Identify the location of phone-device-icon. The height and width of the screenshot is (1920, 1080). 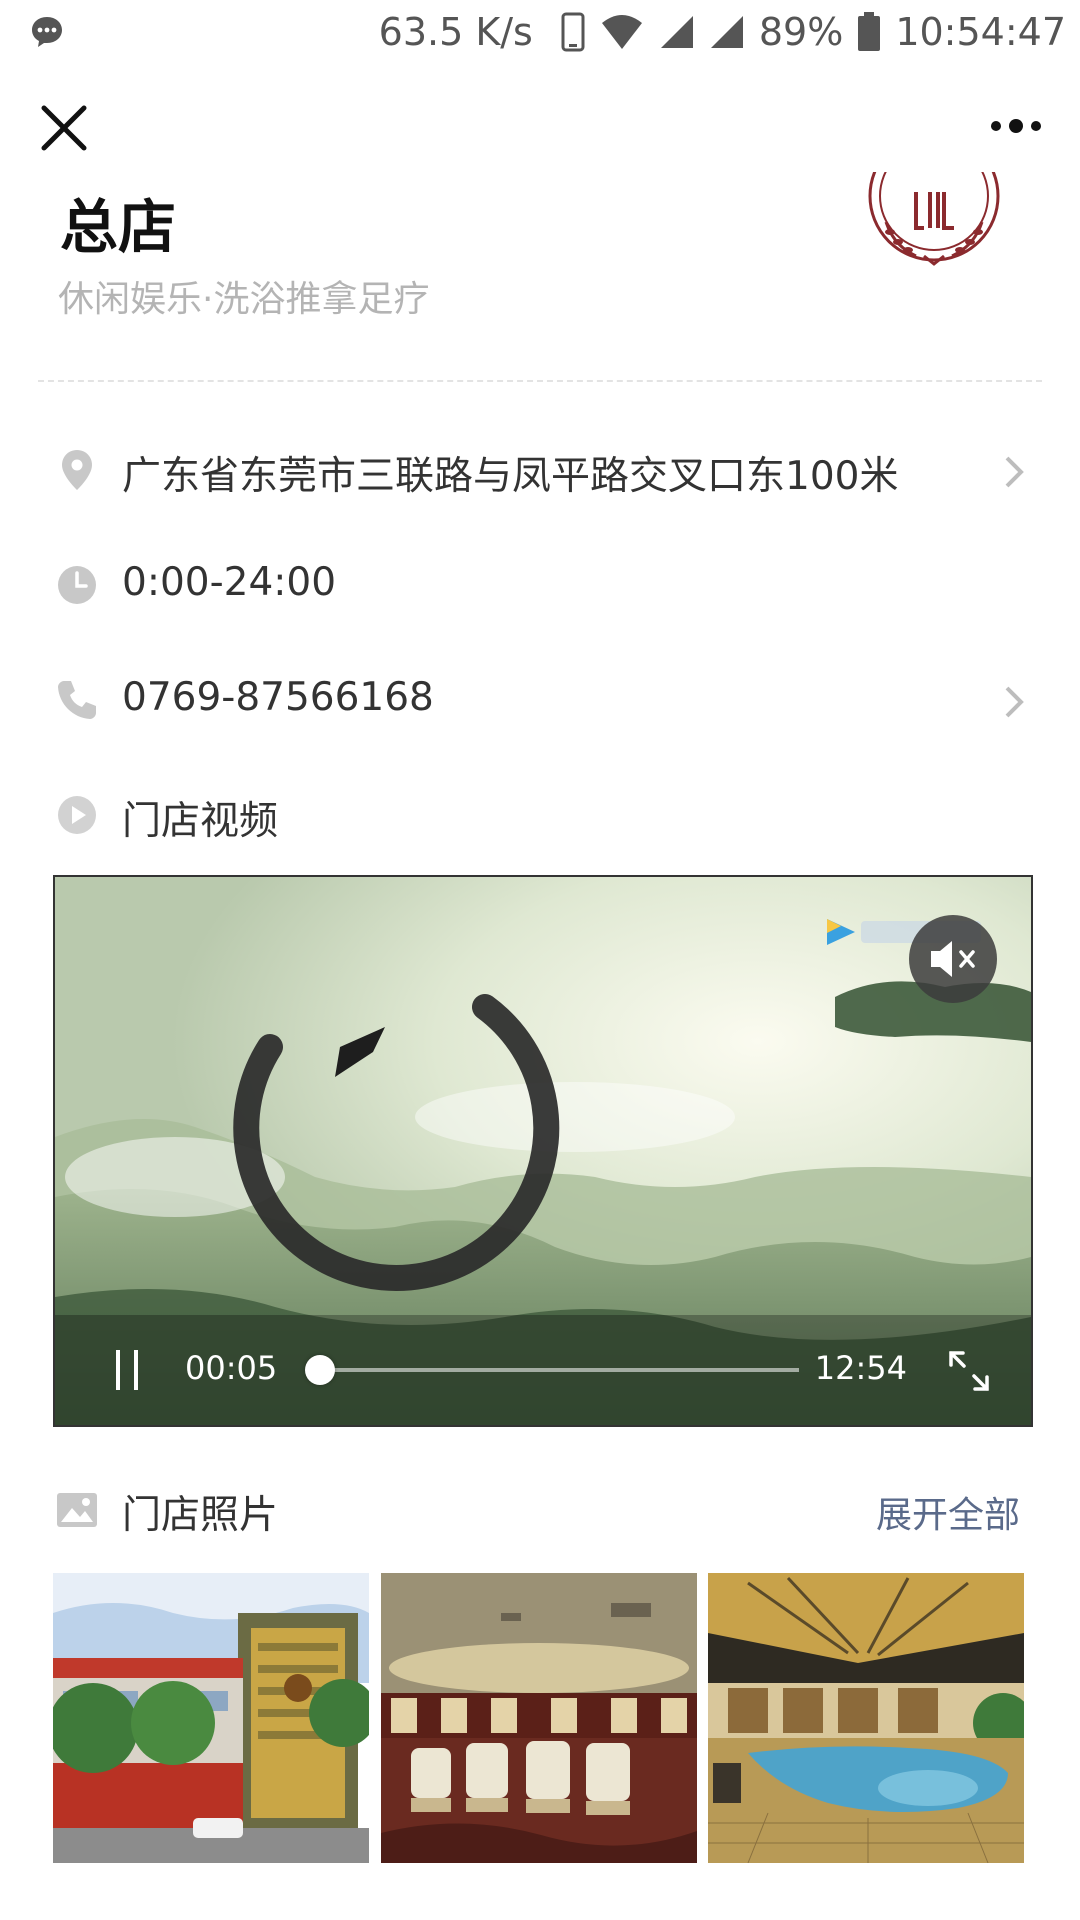
(573, 32).